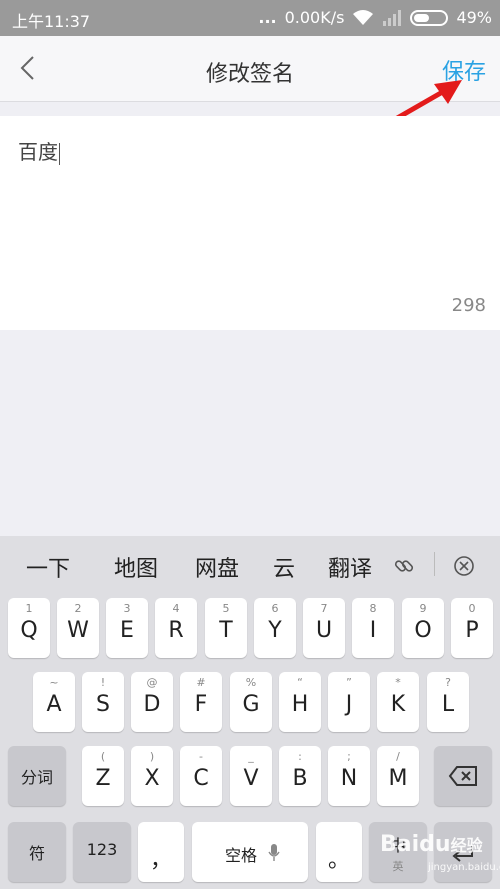  I want to click on key-label: 分词, so click(36, 777).